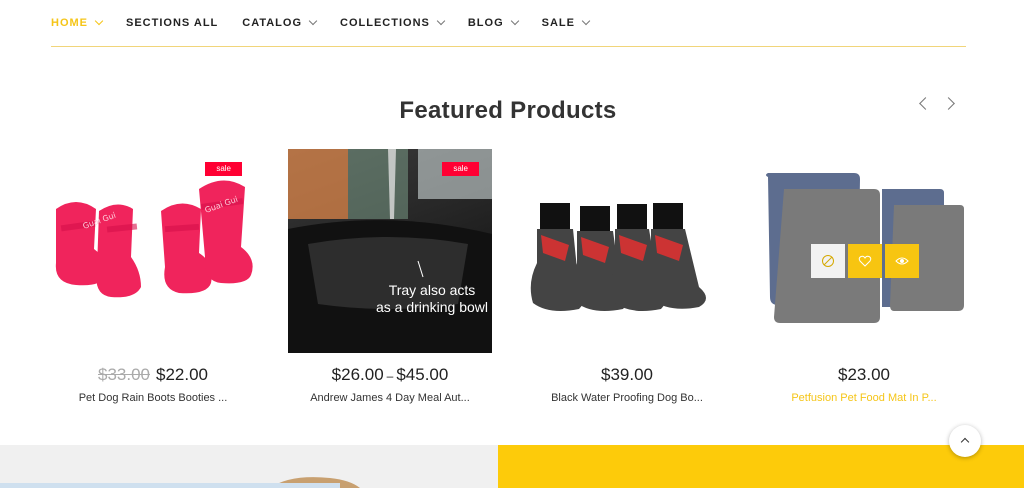 The image size is (1024, 488). I want to click on nav-item-sale: SALE, so click(566, 23).